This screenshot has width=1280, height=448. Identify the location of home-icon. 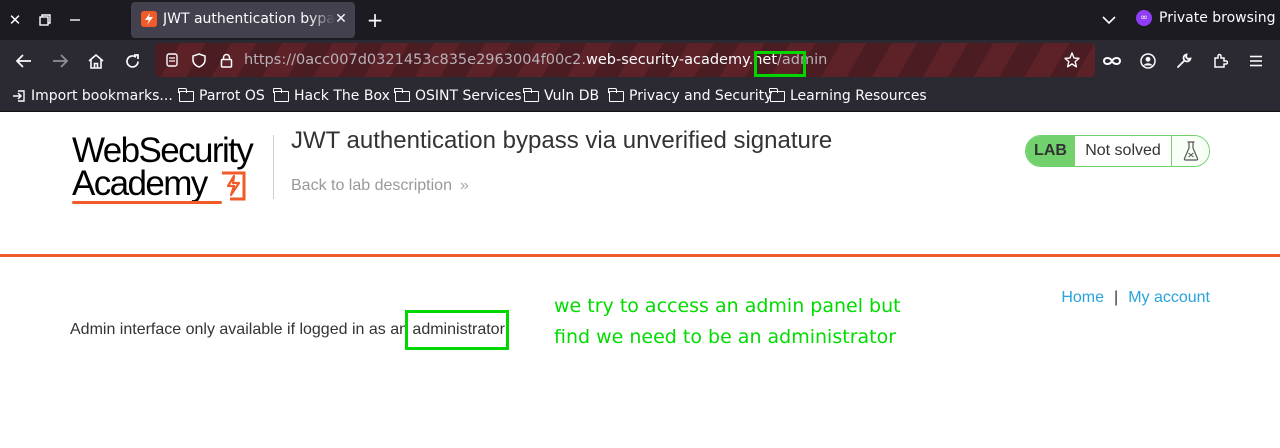
(96, 61).